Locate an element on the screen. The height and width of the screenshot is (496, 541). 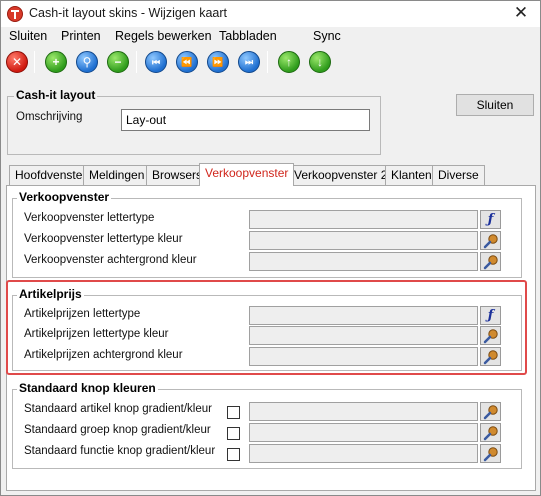
tab-verkoopvenster: Verkoopvenster is located at coordinates (247, 174).